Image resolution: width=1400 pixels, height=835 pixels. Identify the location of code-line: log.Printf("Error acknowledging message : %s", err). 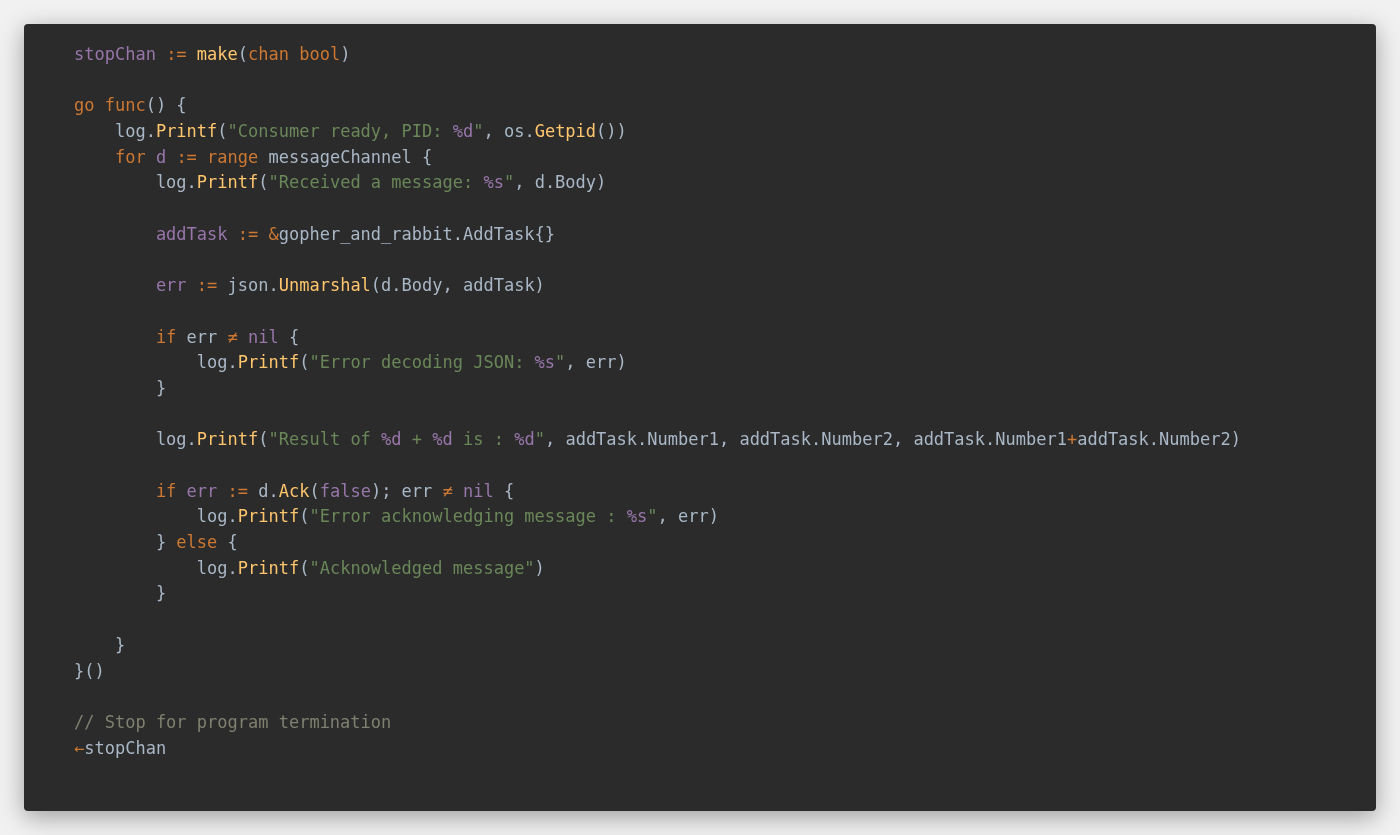
(457, 517).